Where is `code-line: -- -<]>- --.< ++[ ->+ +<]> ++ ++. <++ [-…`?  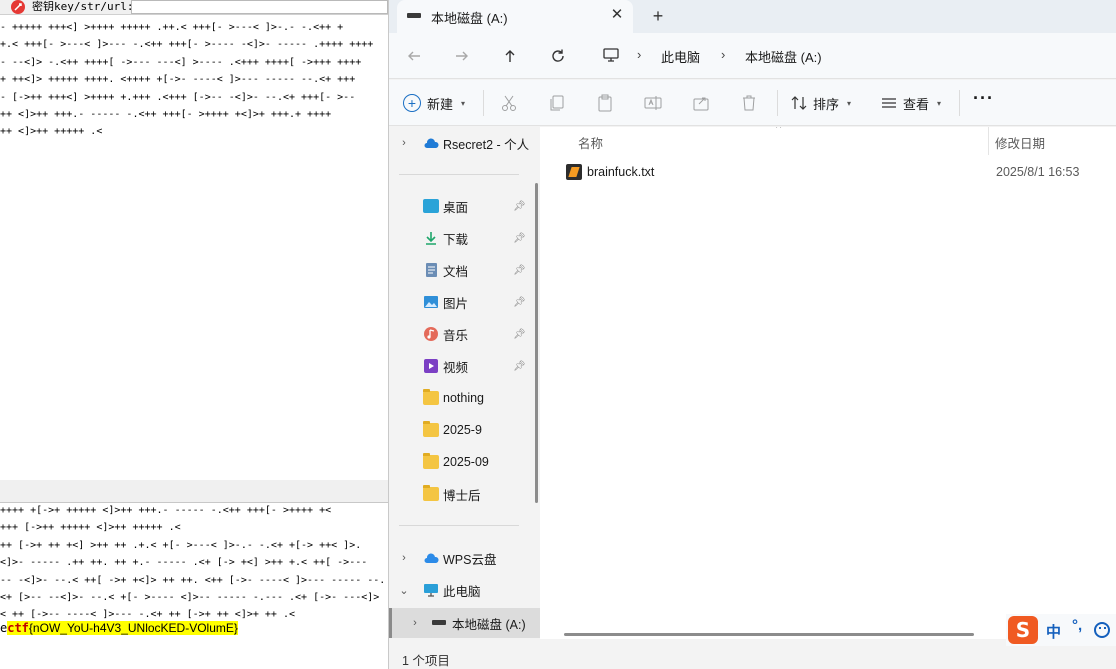 code-line: -- -<]>- --.< ++[ ->+ +<]> ++ ++. <++ [-… is located at coordinates (193, 580).